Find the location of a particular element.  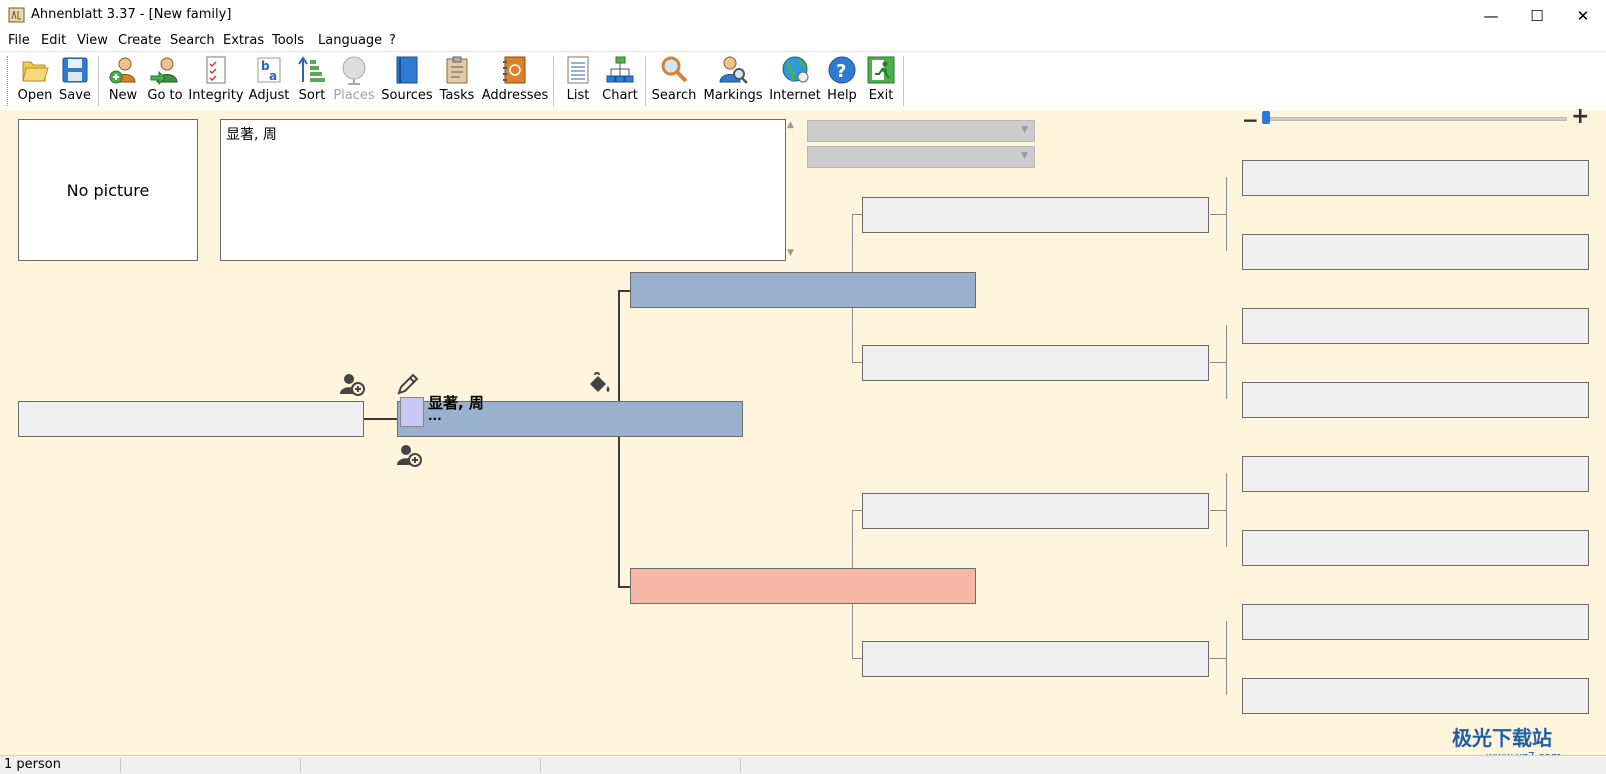

zoom-slider-thumb is located at coordinates (1266, 117).